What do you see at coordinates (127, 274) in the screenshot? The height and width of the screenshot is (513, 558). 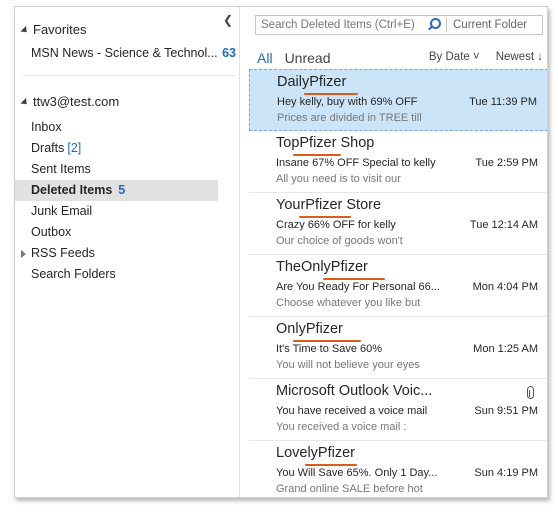 I see `folder-search-folders: Search Folders` at bounding box center [127, 274].